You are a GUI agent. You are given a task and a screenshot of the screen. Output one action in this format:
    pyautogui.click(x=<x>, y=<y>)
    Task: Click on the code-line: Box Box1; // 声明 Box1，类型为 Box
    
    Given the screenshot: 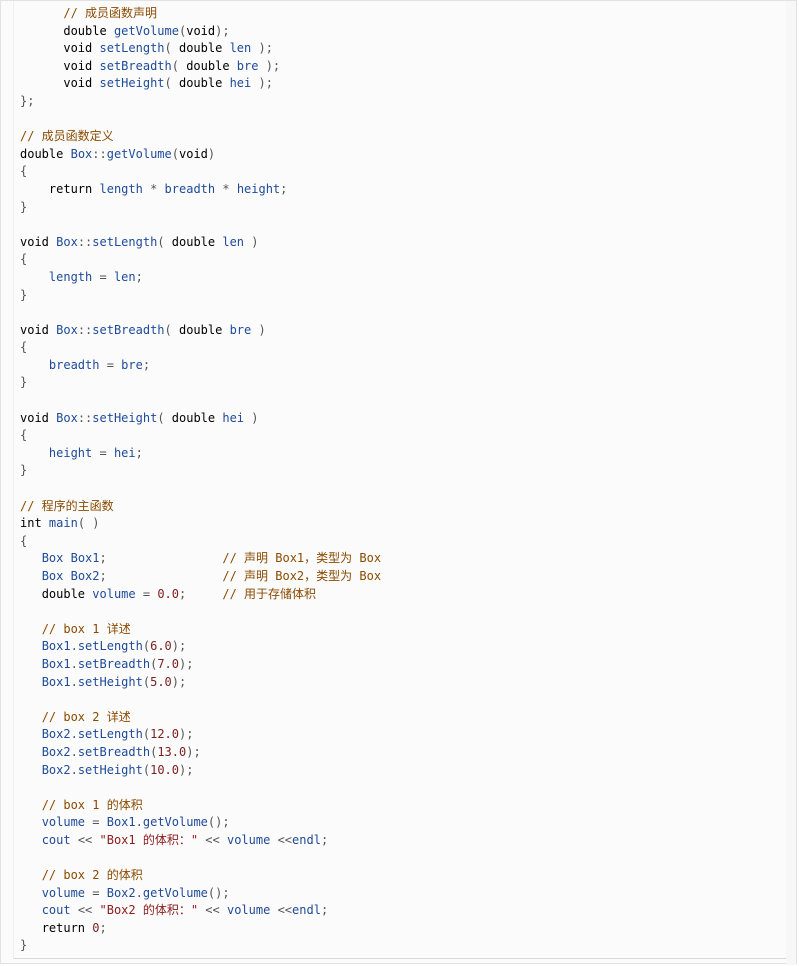 What is the action you would take?
    pyautogui.click(x=211, y=558)
    